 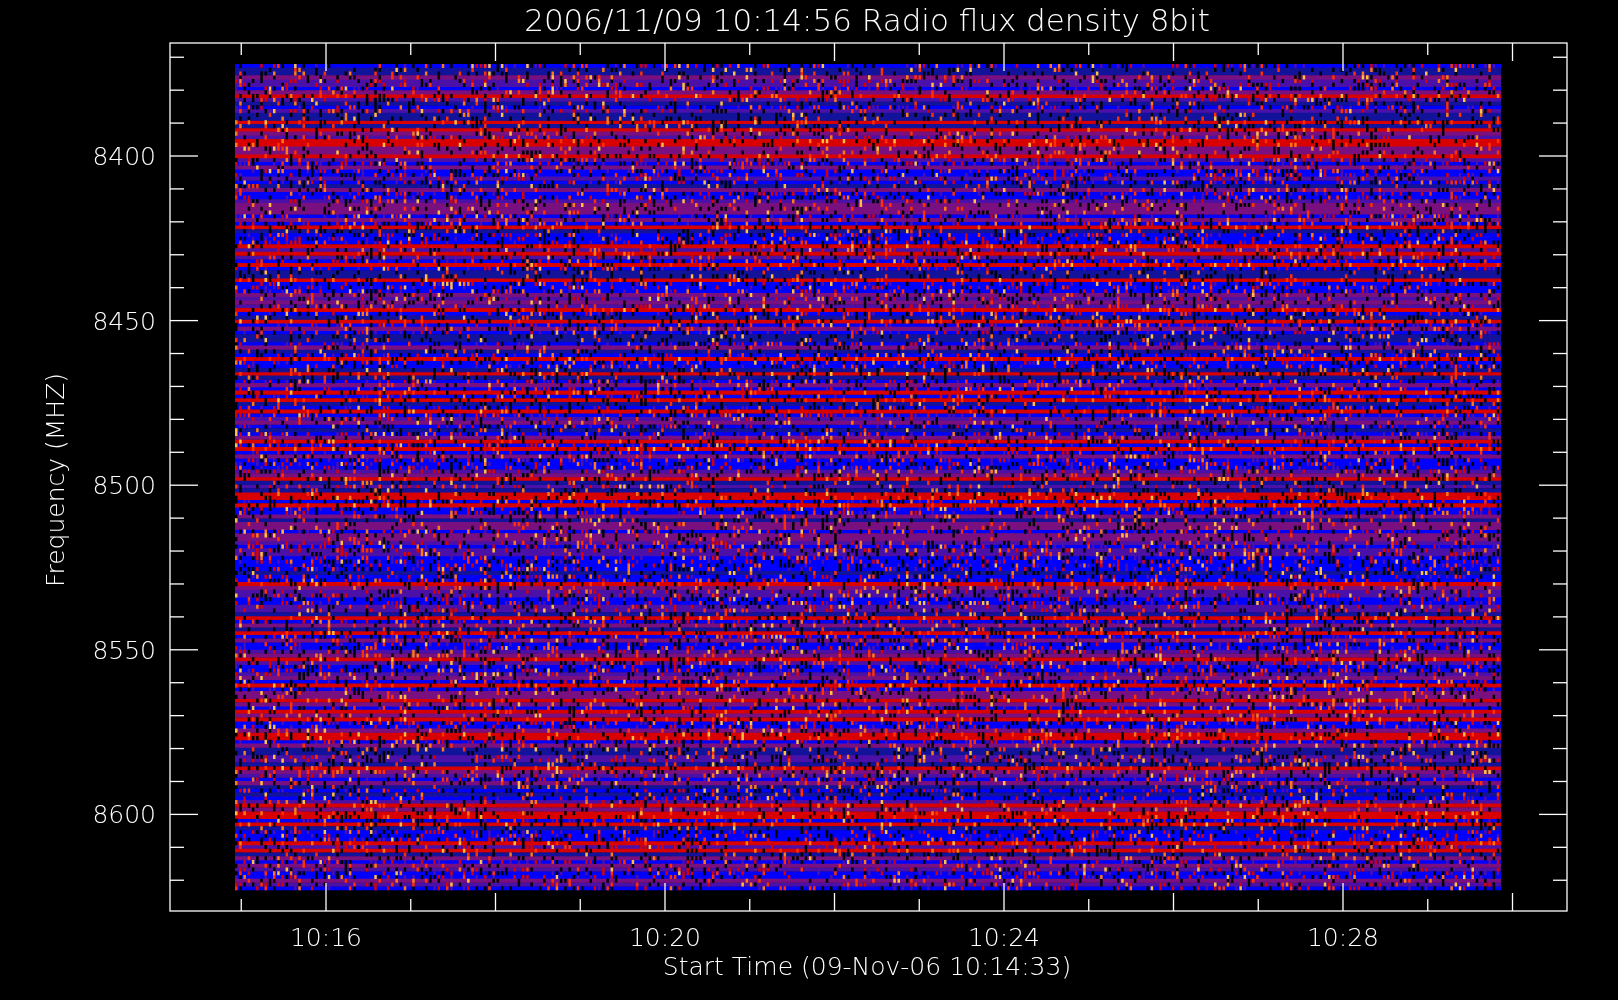 What do you see at coordinates (867, 966) in the screenshot?
I see `x-axis-label: Start Time (09-Nov-06 10:14:33)` at bounding box center [867, 966].